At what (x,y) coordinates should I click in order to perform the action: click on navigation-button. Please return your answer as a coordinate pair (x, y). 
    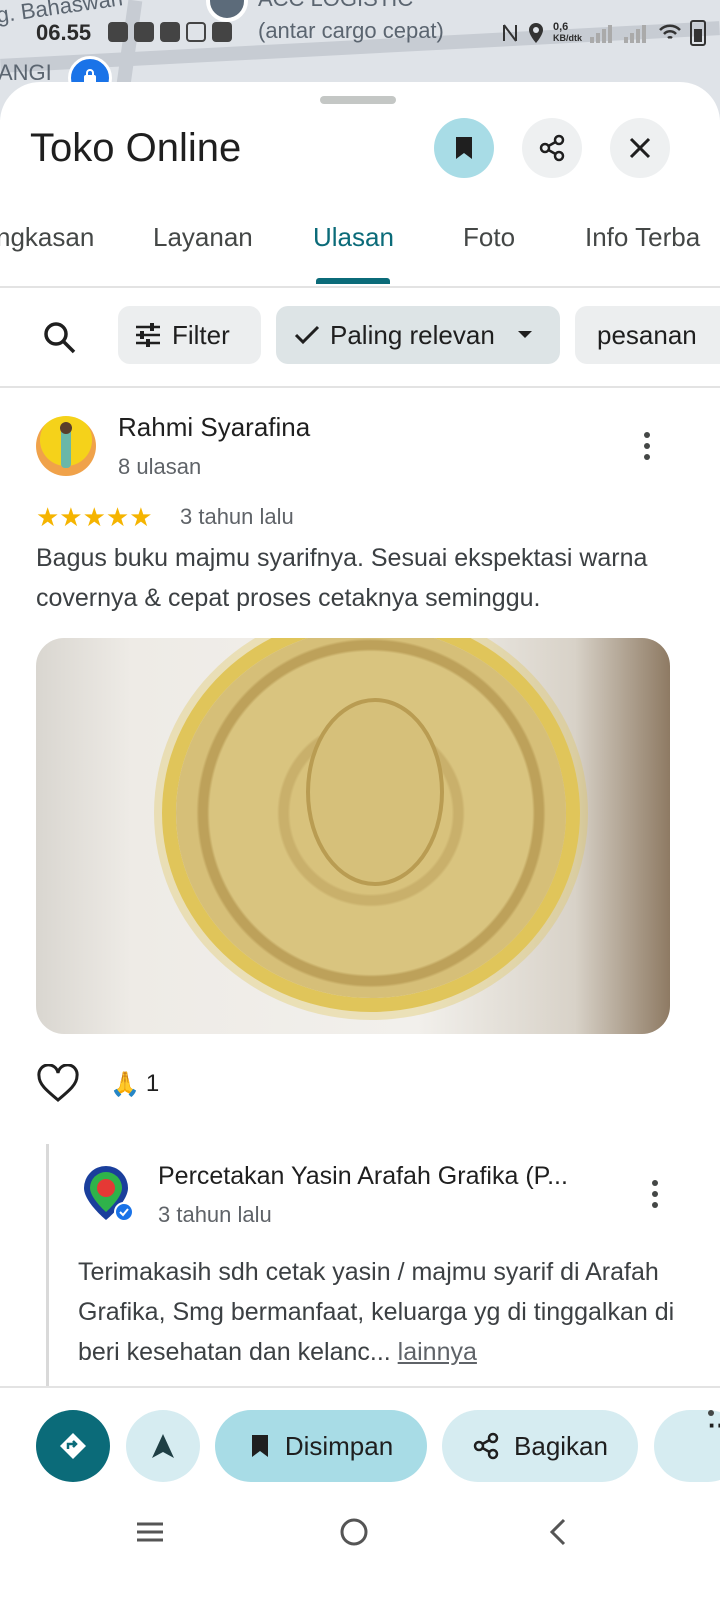
    Looking at the image, I should click on (163, 1446).